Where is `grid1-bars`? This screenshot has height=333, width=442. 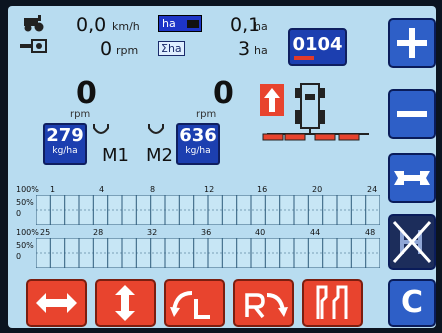
grid1-bars is located at coordinates (208, 210).